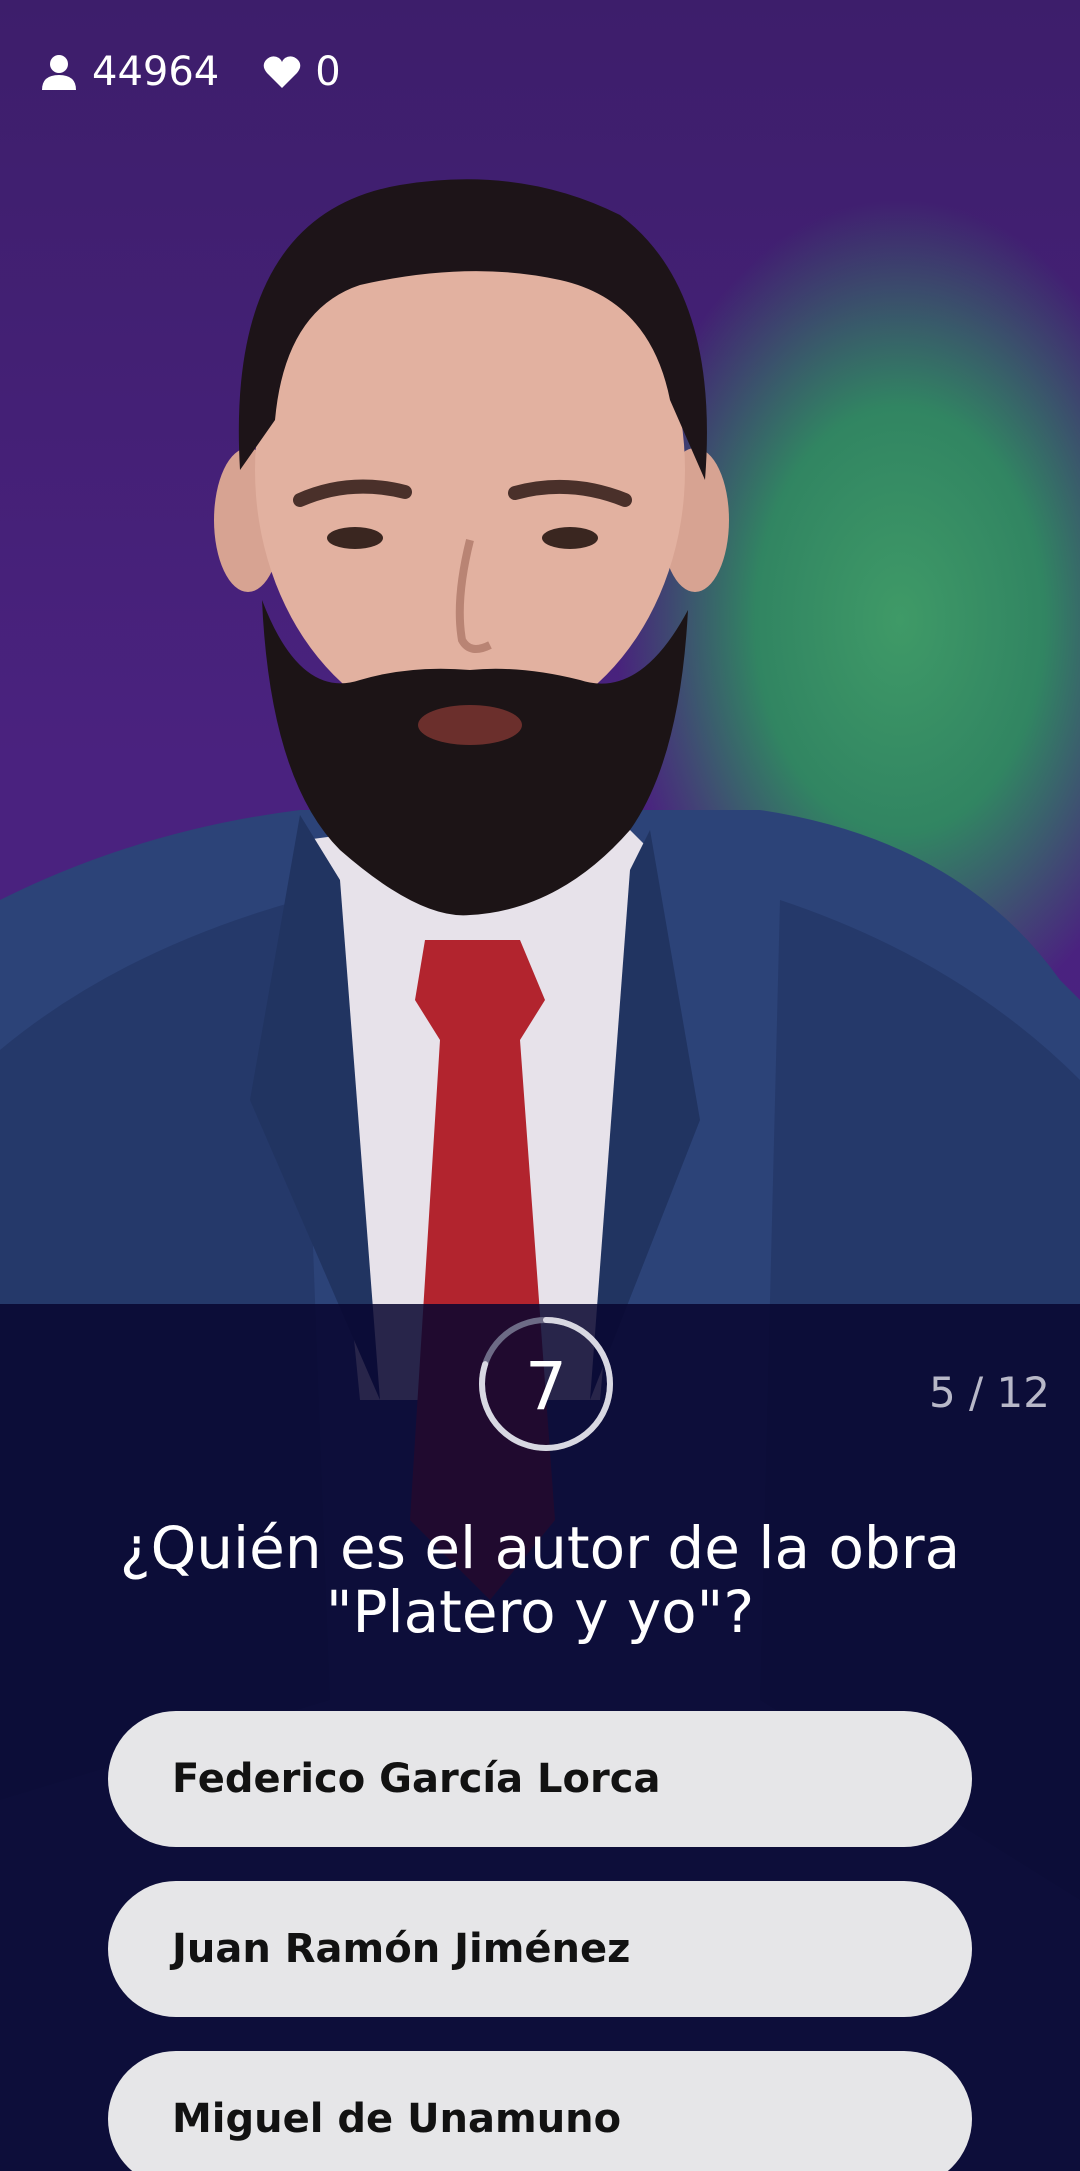  What do you see at coordinates (989, 1392) in the screenshot?
I see `question-progress: 5 / 12` at bounding box center [989, 1392].